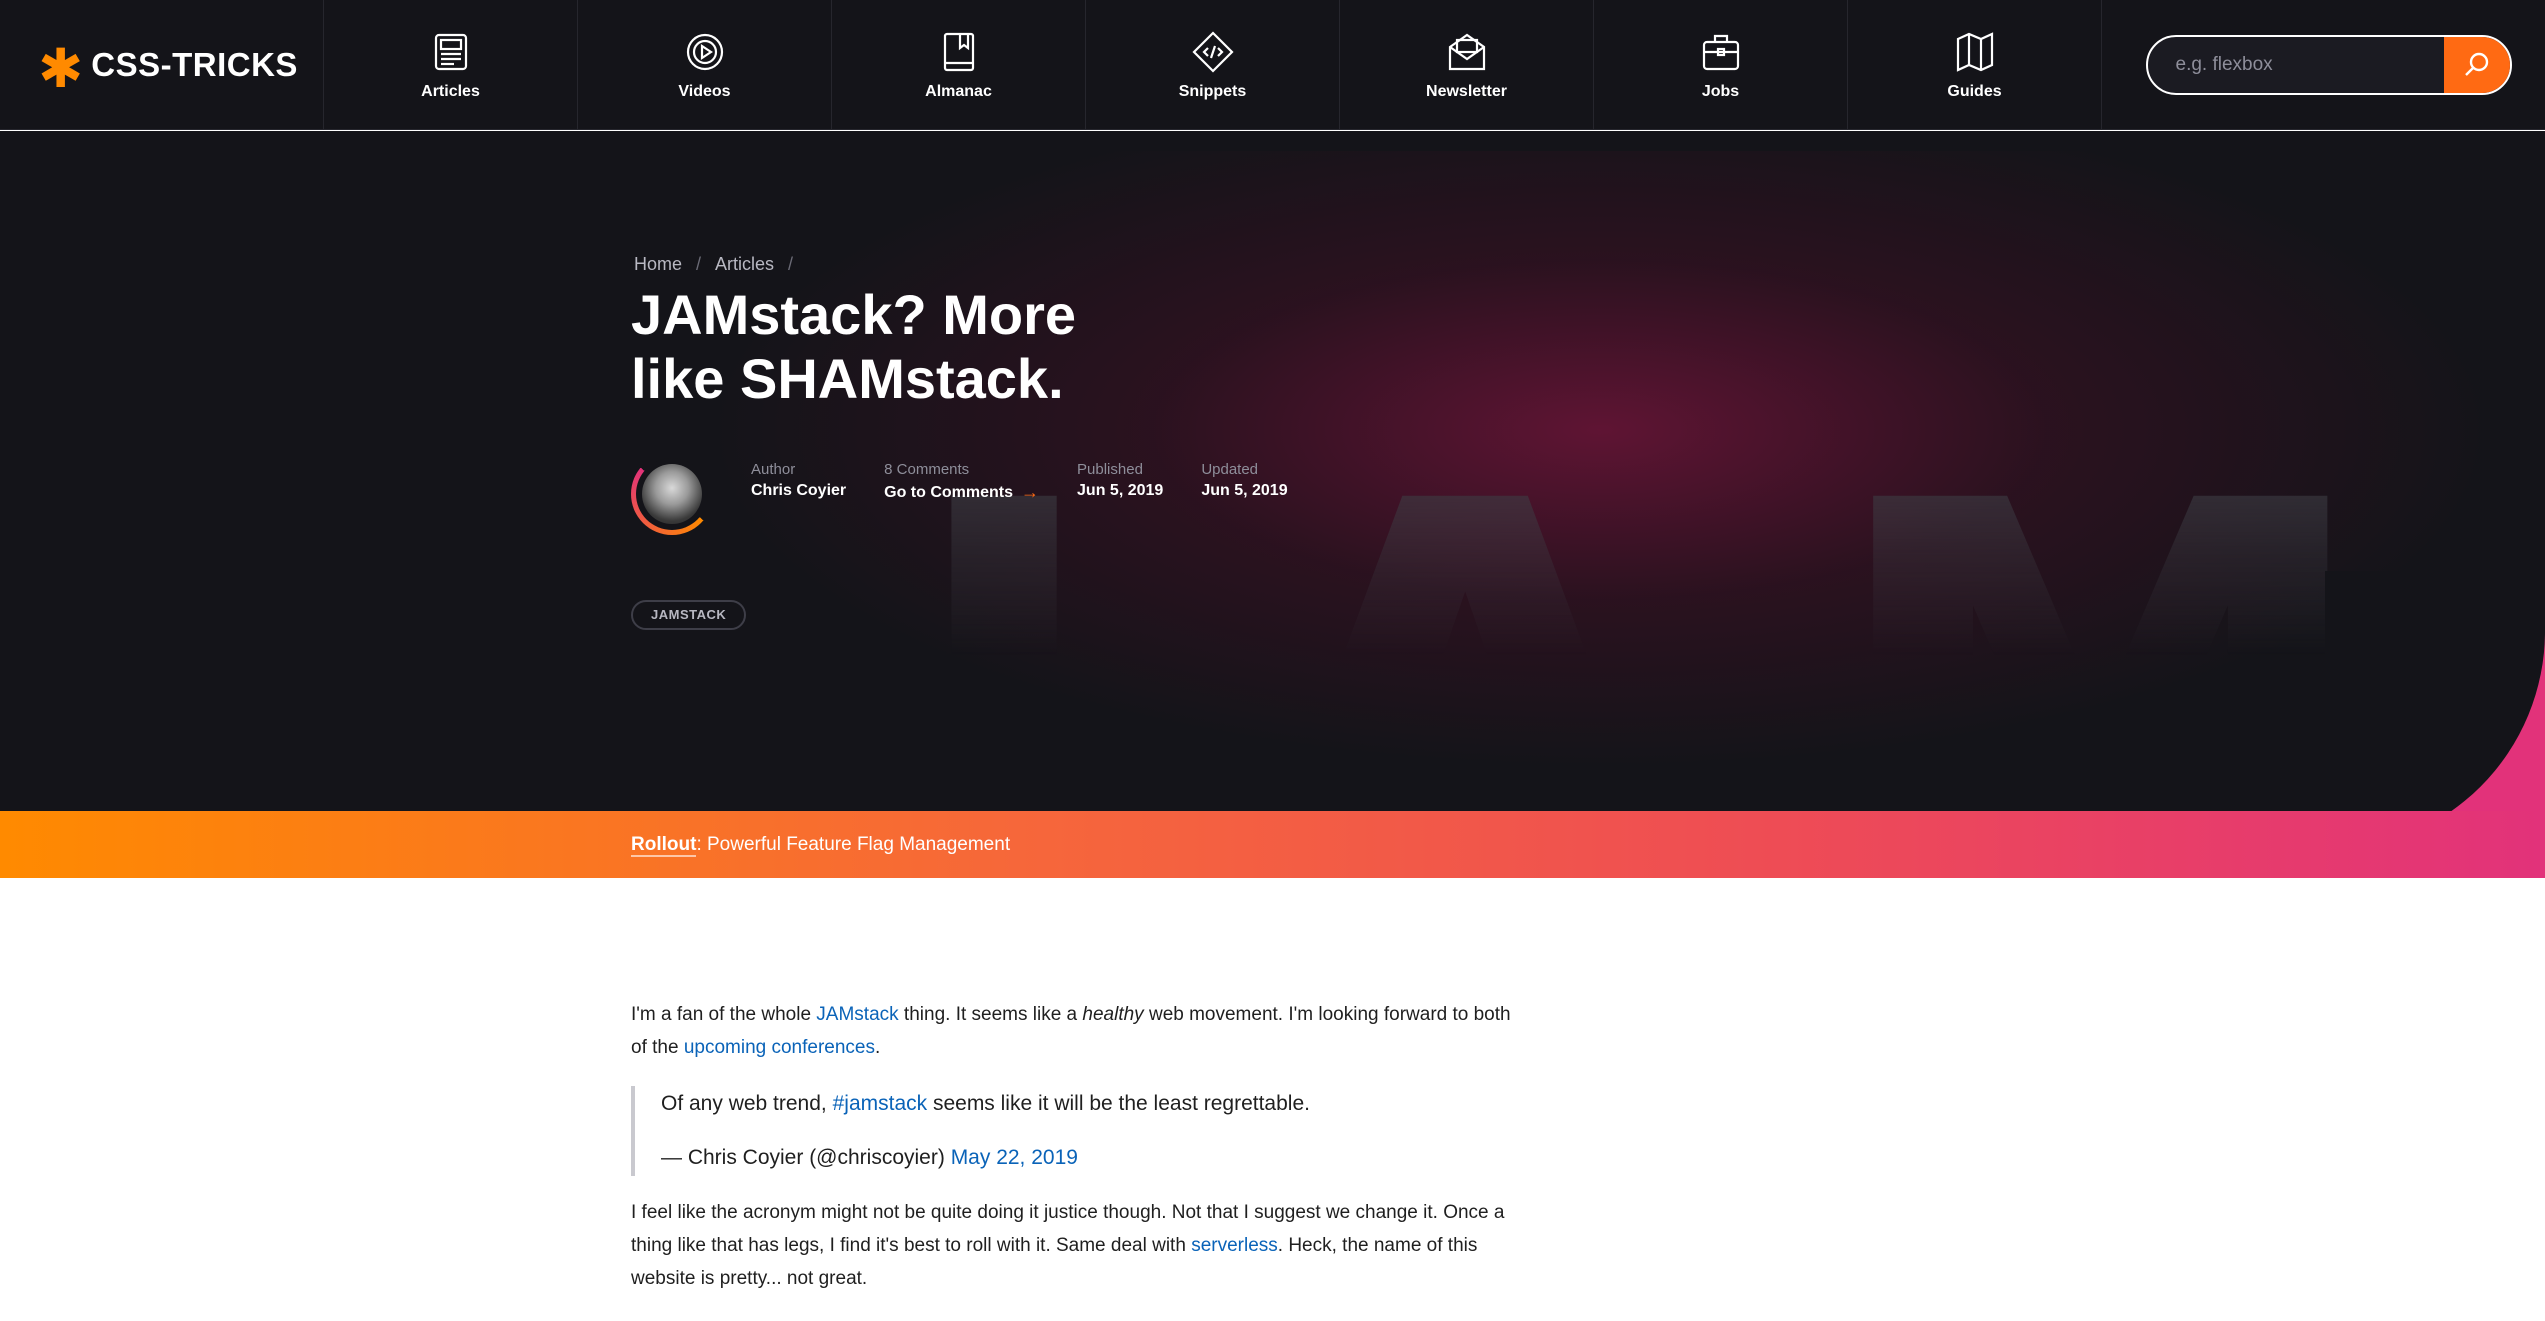 Image resolution: width=2545 pixels, height=1321 pixels. I want to click on sponsor-brand: Rollout, so click(664, 845).